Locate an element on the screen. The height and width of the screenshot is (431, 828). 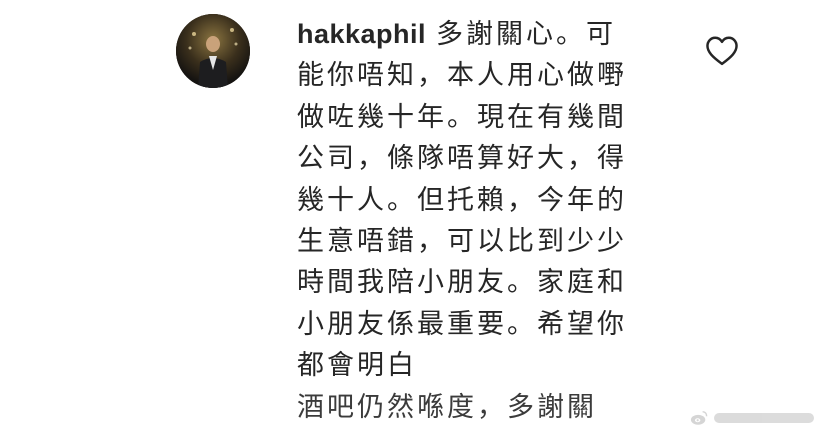
comment-line-6: 生意唔錯，可以比到少少 is located at coordinates (462, 242).